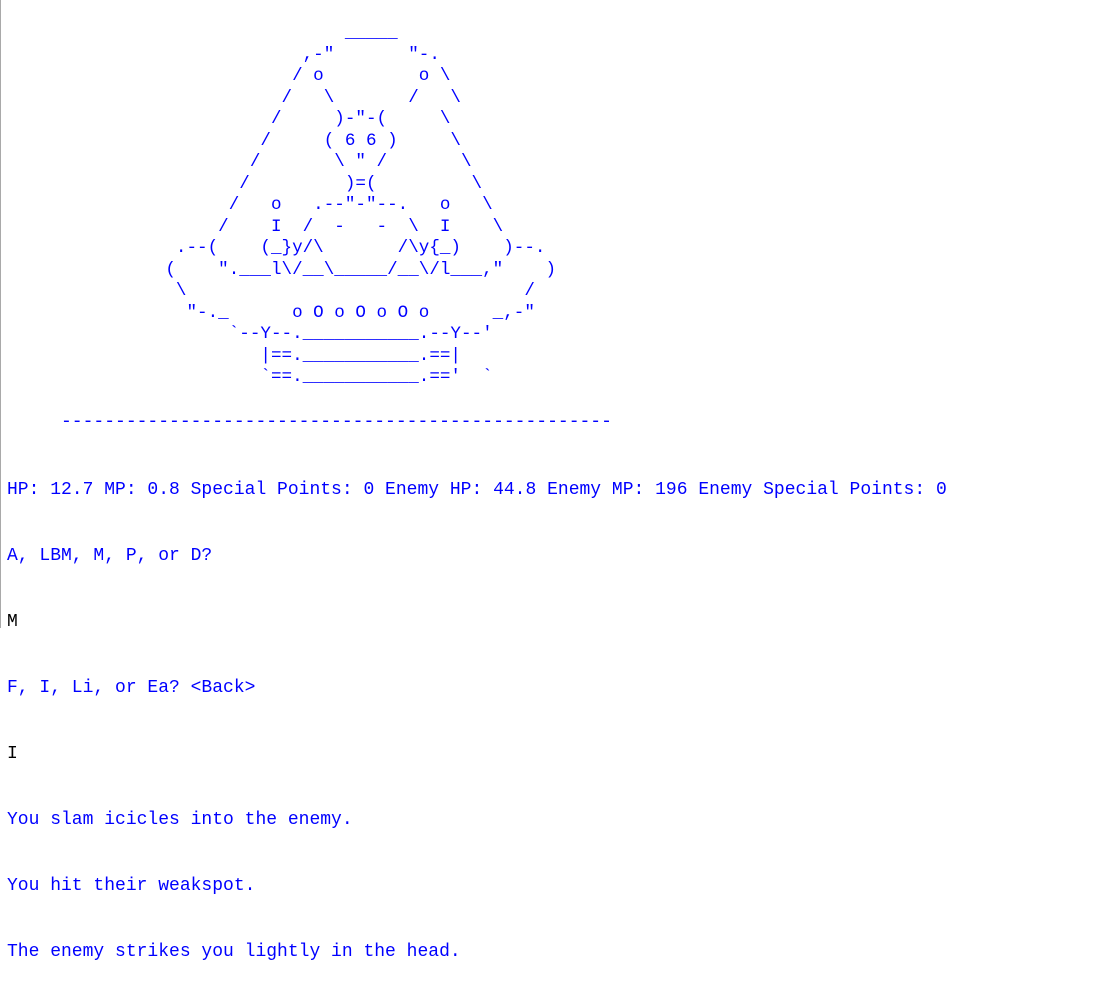  I want to click on spell-prompt: F, I, Li, or Ea? <Back>, so click(131, 688).